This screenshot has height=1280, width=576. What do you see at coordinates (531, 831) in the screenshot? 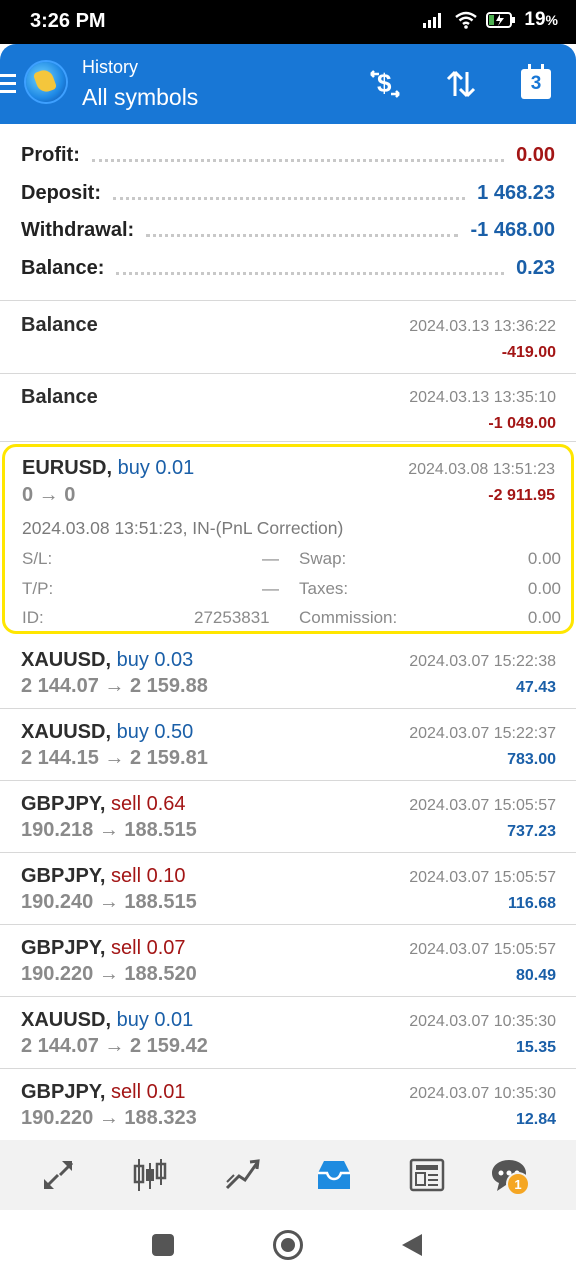
I see `deal-profit: 737.23` at bounding box center [531, 831].